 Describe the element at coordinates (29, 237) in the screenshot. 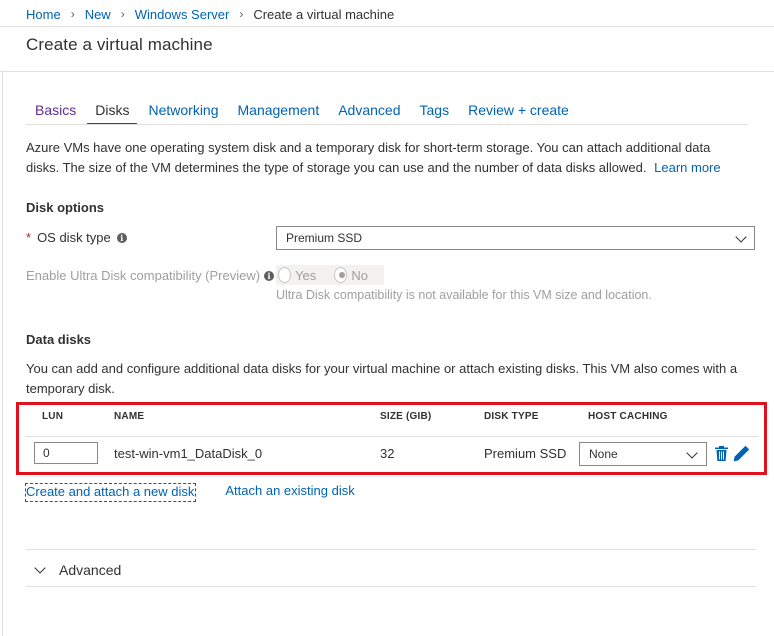

I see `required-asterisk: *` at that location.